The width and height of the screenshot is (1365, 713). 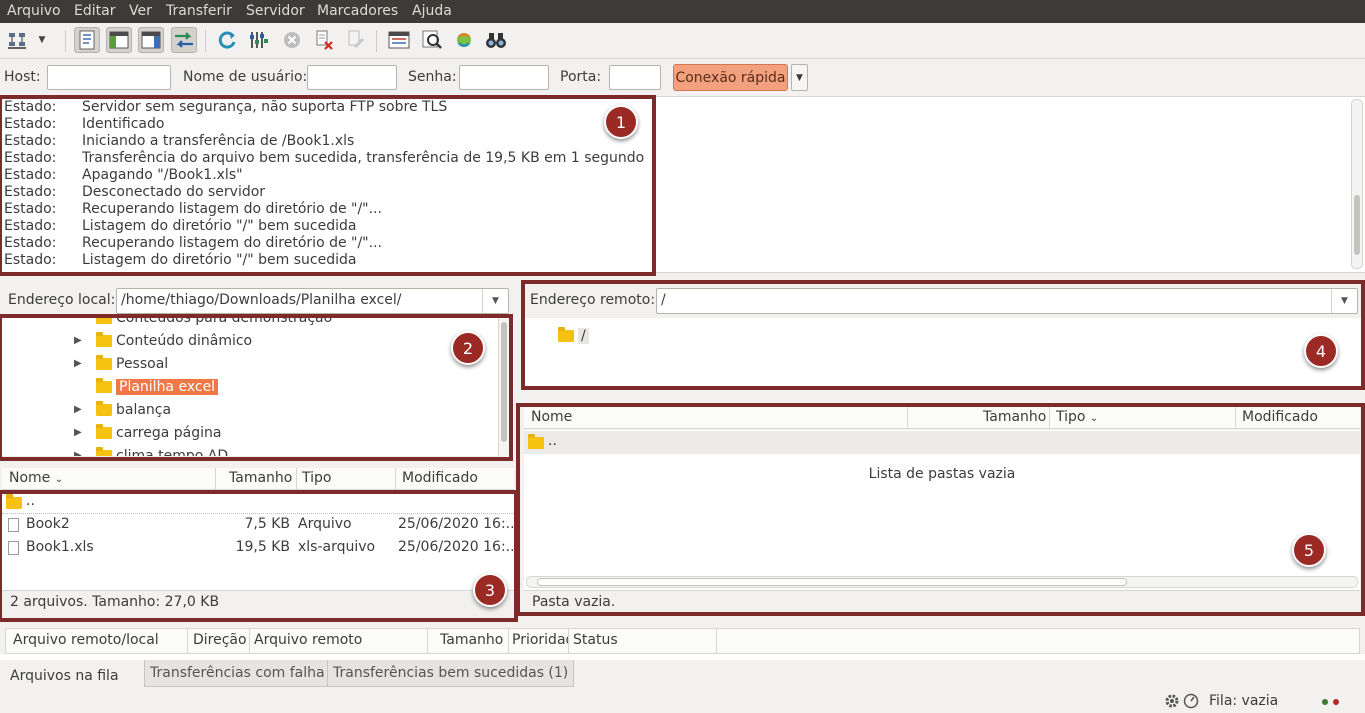 What do you see at coordinates (1172, 701) in the screenshot?
I see `gear-icon` at bounding box center [1172, 701].